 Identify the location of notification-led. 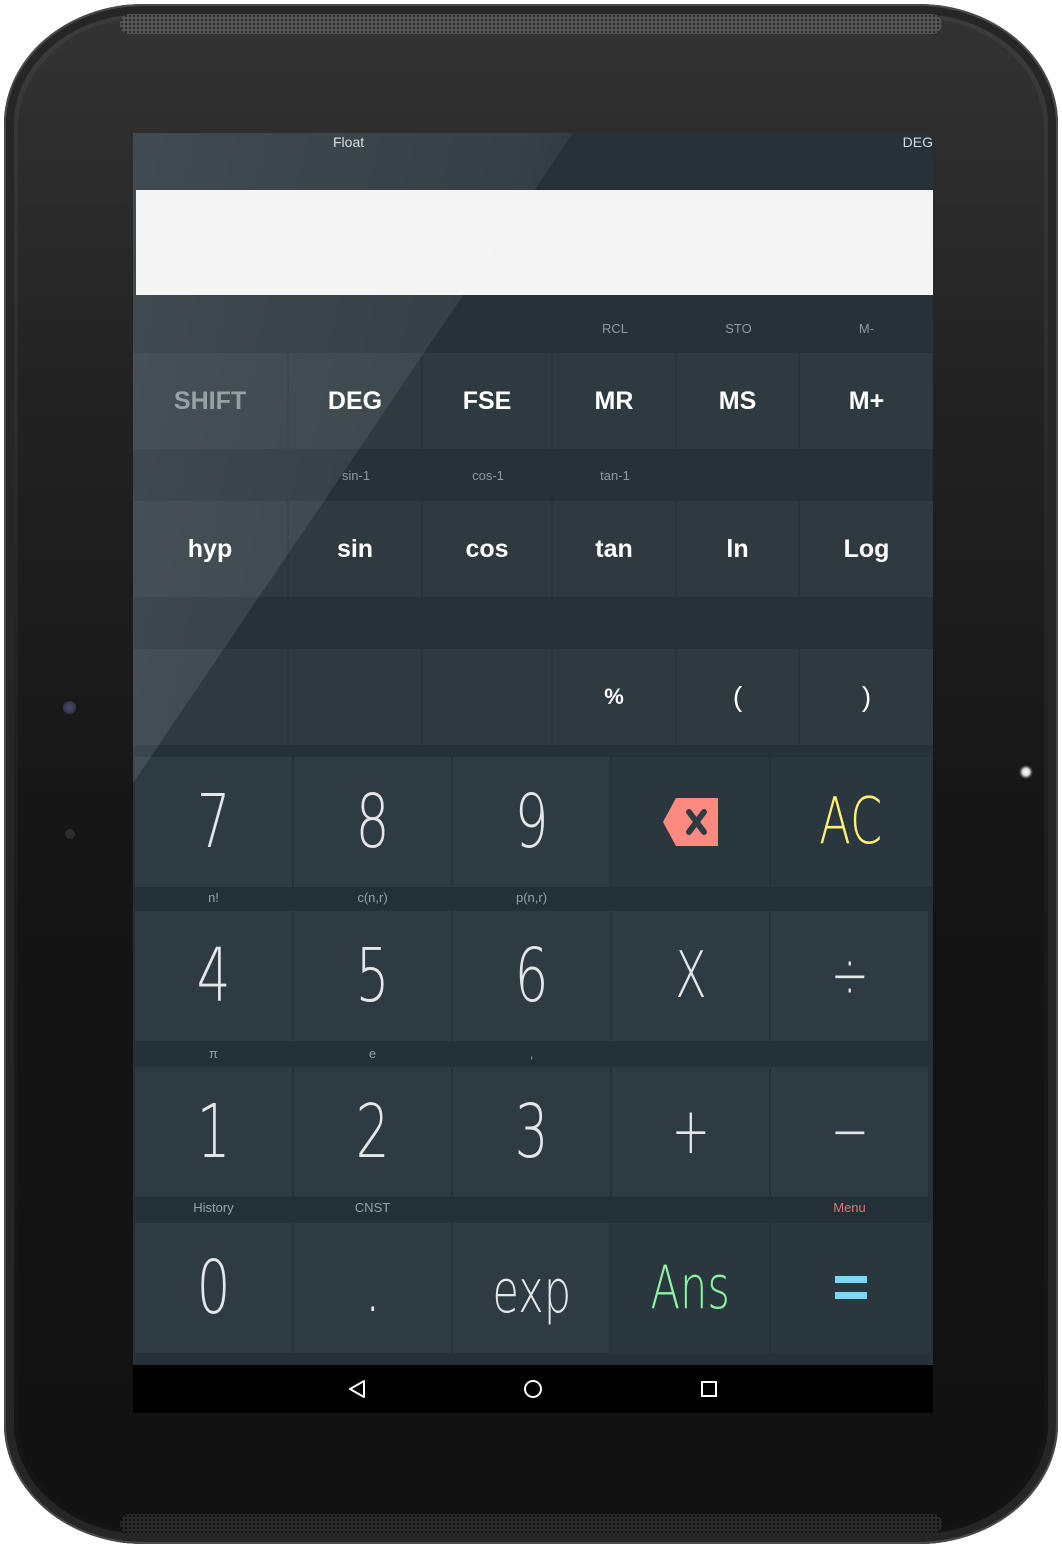
(1026, 772).